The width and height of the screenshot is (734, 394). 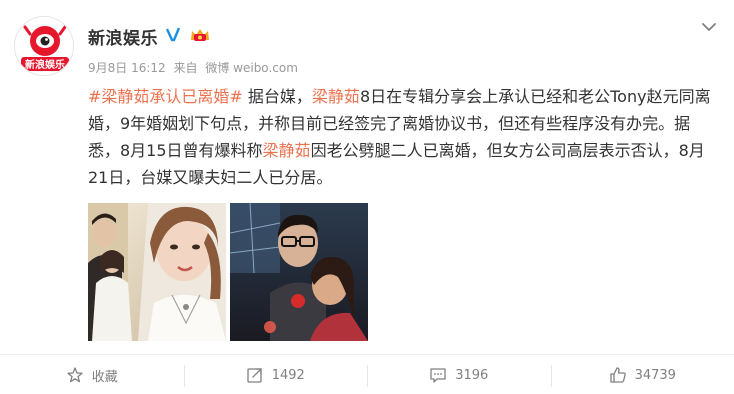 What do you see at coordinates (165, 96) in the screenshot?
I see `topic-link: #梁静茹承认已离婚#` at bounding box center [165, 96].